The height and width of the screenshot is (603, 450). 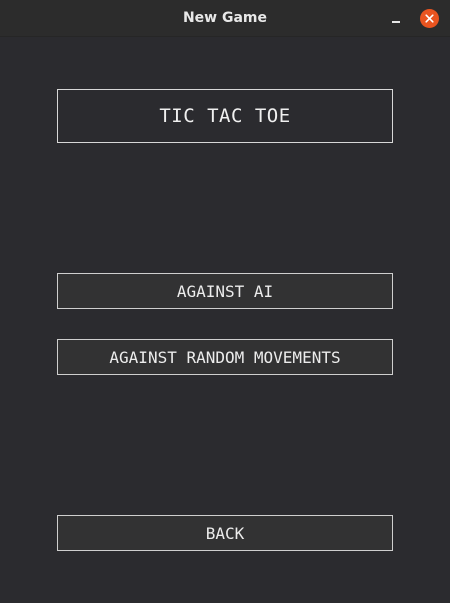 What do you see at coordinates (225, 116) in the screenshot?
I see `game-title: TIC TAC TOE` at bounding box center [225, 116].